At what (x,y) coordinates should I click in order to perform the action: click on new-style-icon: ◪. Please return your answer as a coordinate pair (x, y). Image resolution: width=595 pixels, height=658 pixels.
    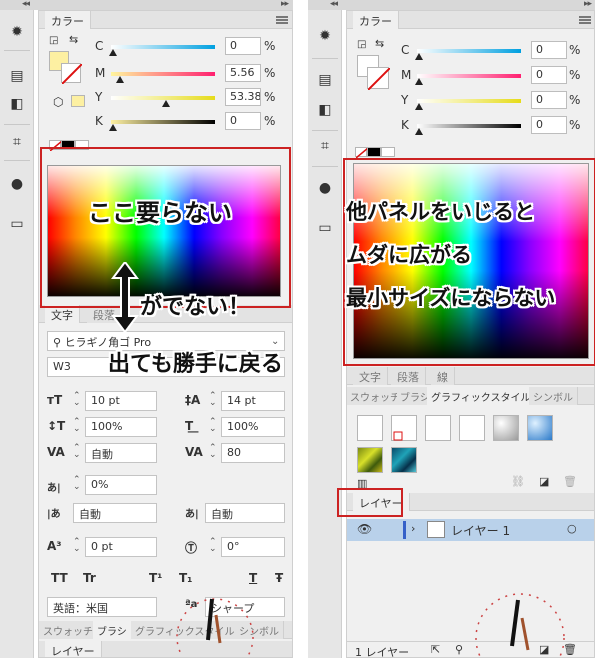
    Looking at the image, I should click on (544, 481).